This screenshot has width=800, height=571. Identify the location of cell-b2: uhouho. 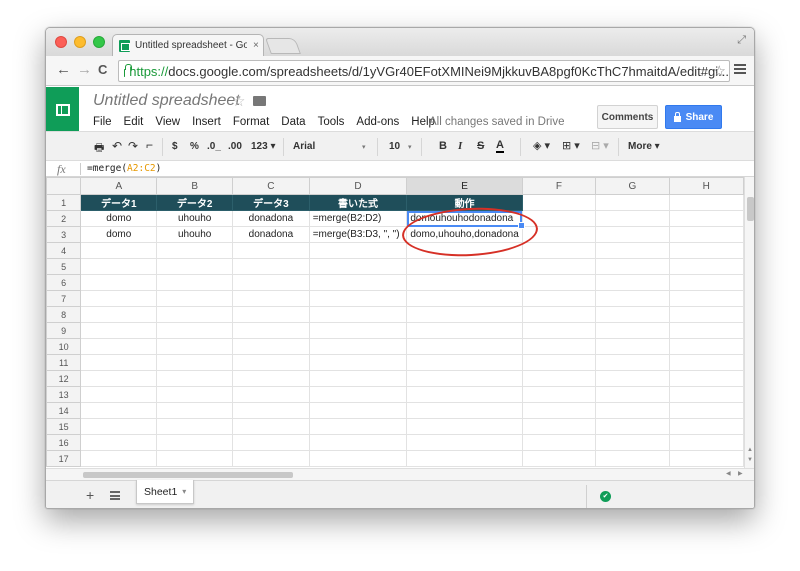
(195, 218).